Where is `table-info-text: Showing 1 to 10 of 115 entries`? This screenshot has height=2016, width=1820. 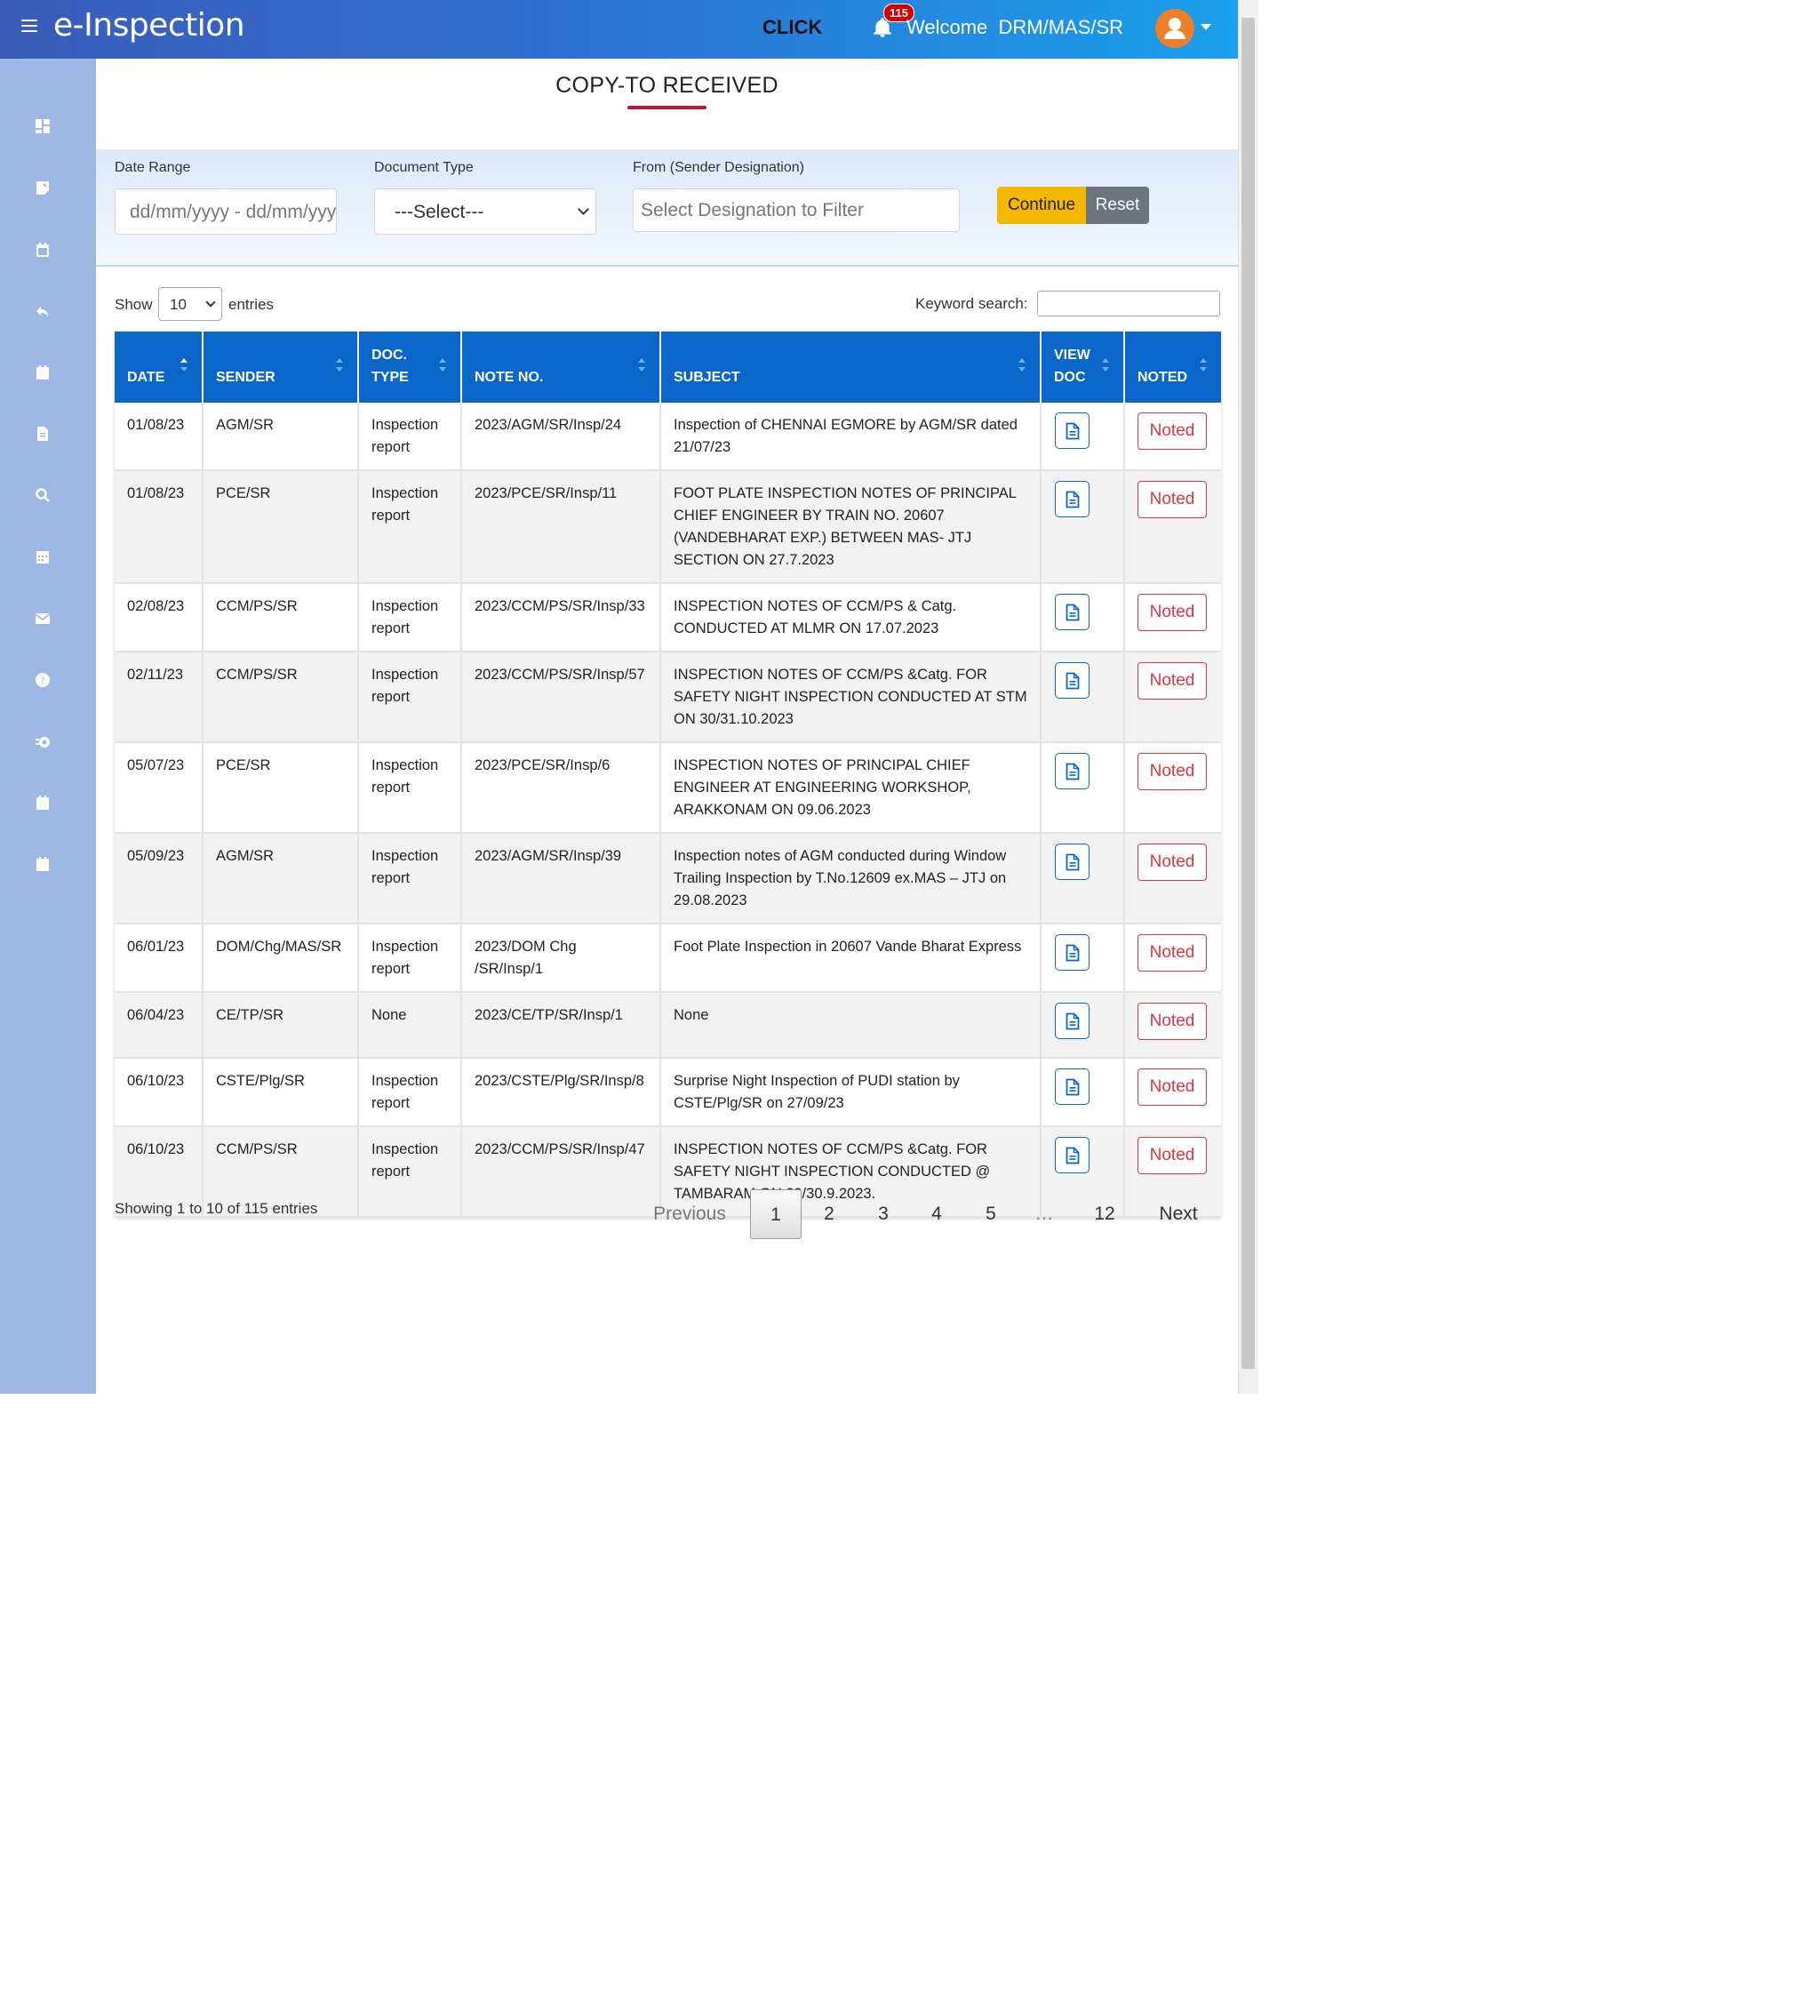
table-info-text: Showing 1 to 10 of 115 entries is located at coordinates (216, 1208).